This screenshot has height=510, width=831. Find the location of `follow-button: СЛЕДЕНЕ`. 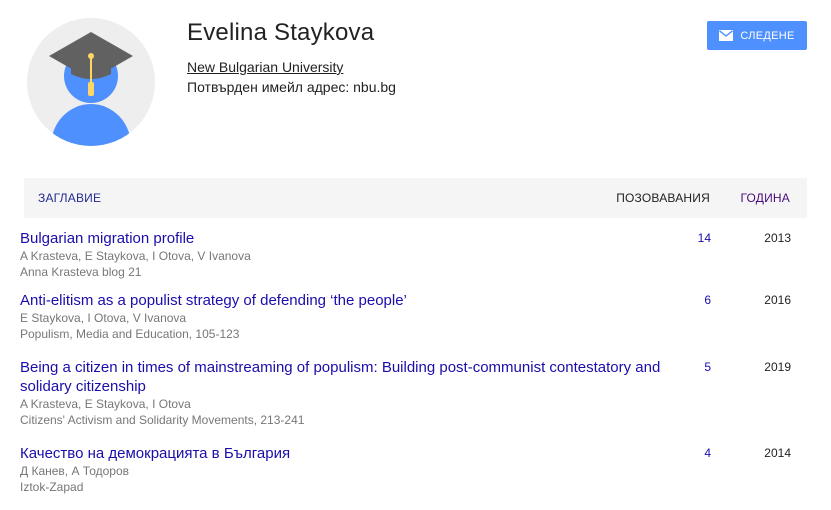

follow-button: СЛЕДЕНЕ is located at coordinates (757, 35).